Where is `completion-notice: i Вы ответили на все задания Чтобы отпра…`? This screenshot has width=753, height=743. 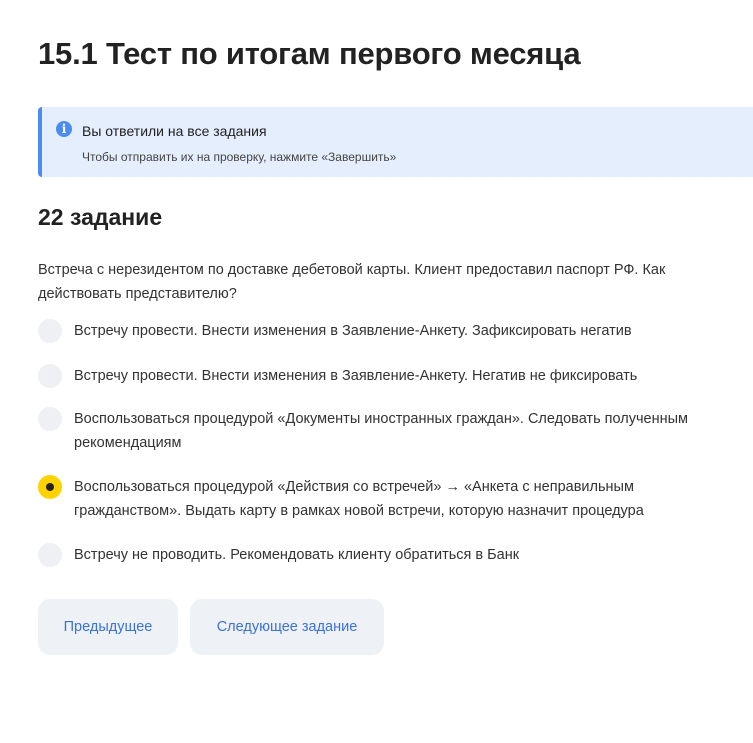 completion-notice: i Вы ответили на все задания Чтобы отпра… is located at coordinates (395, 142).